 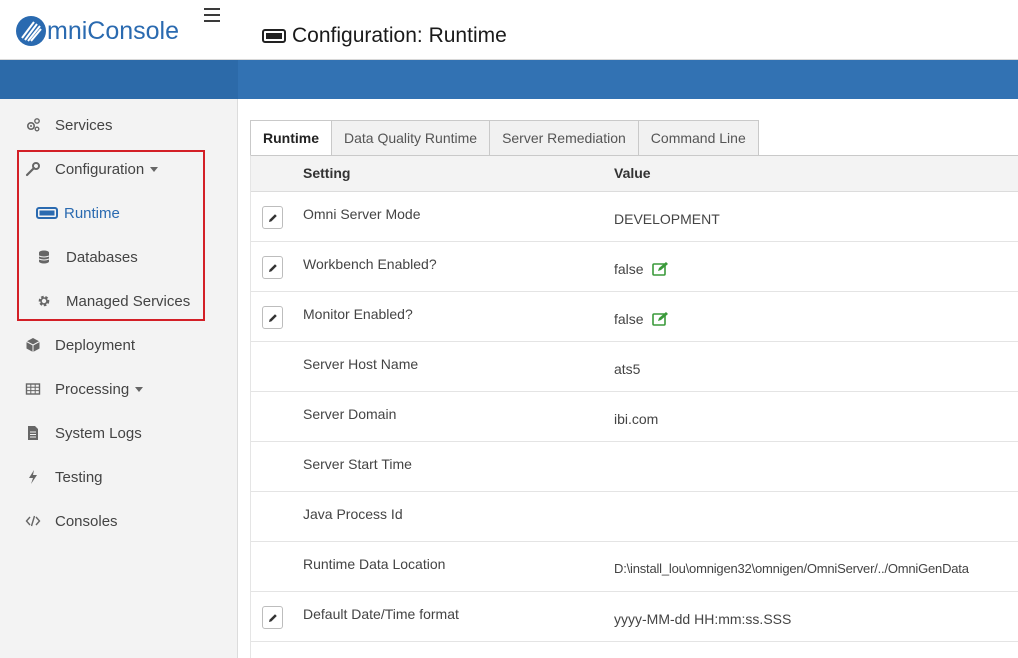 What do you see at coordinates (95, 345) in the screenshot?
I see `sidebar-item-label: Deployment` at bounding box center [95, 345].